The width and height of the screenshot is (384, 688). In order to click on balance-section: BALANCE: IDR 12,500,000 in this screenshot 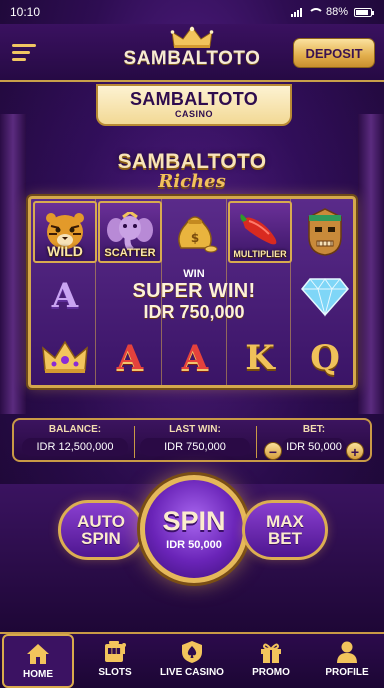, I will do `click(75, 440)`.